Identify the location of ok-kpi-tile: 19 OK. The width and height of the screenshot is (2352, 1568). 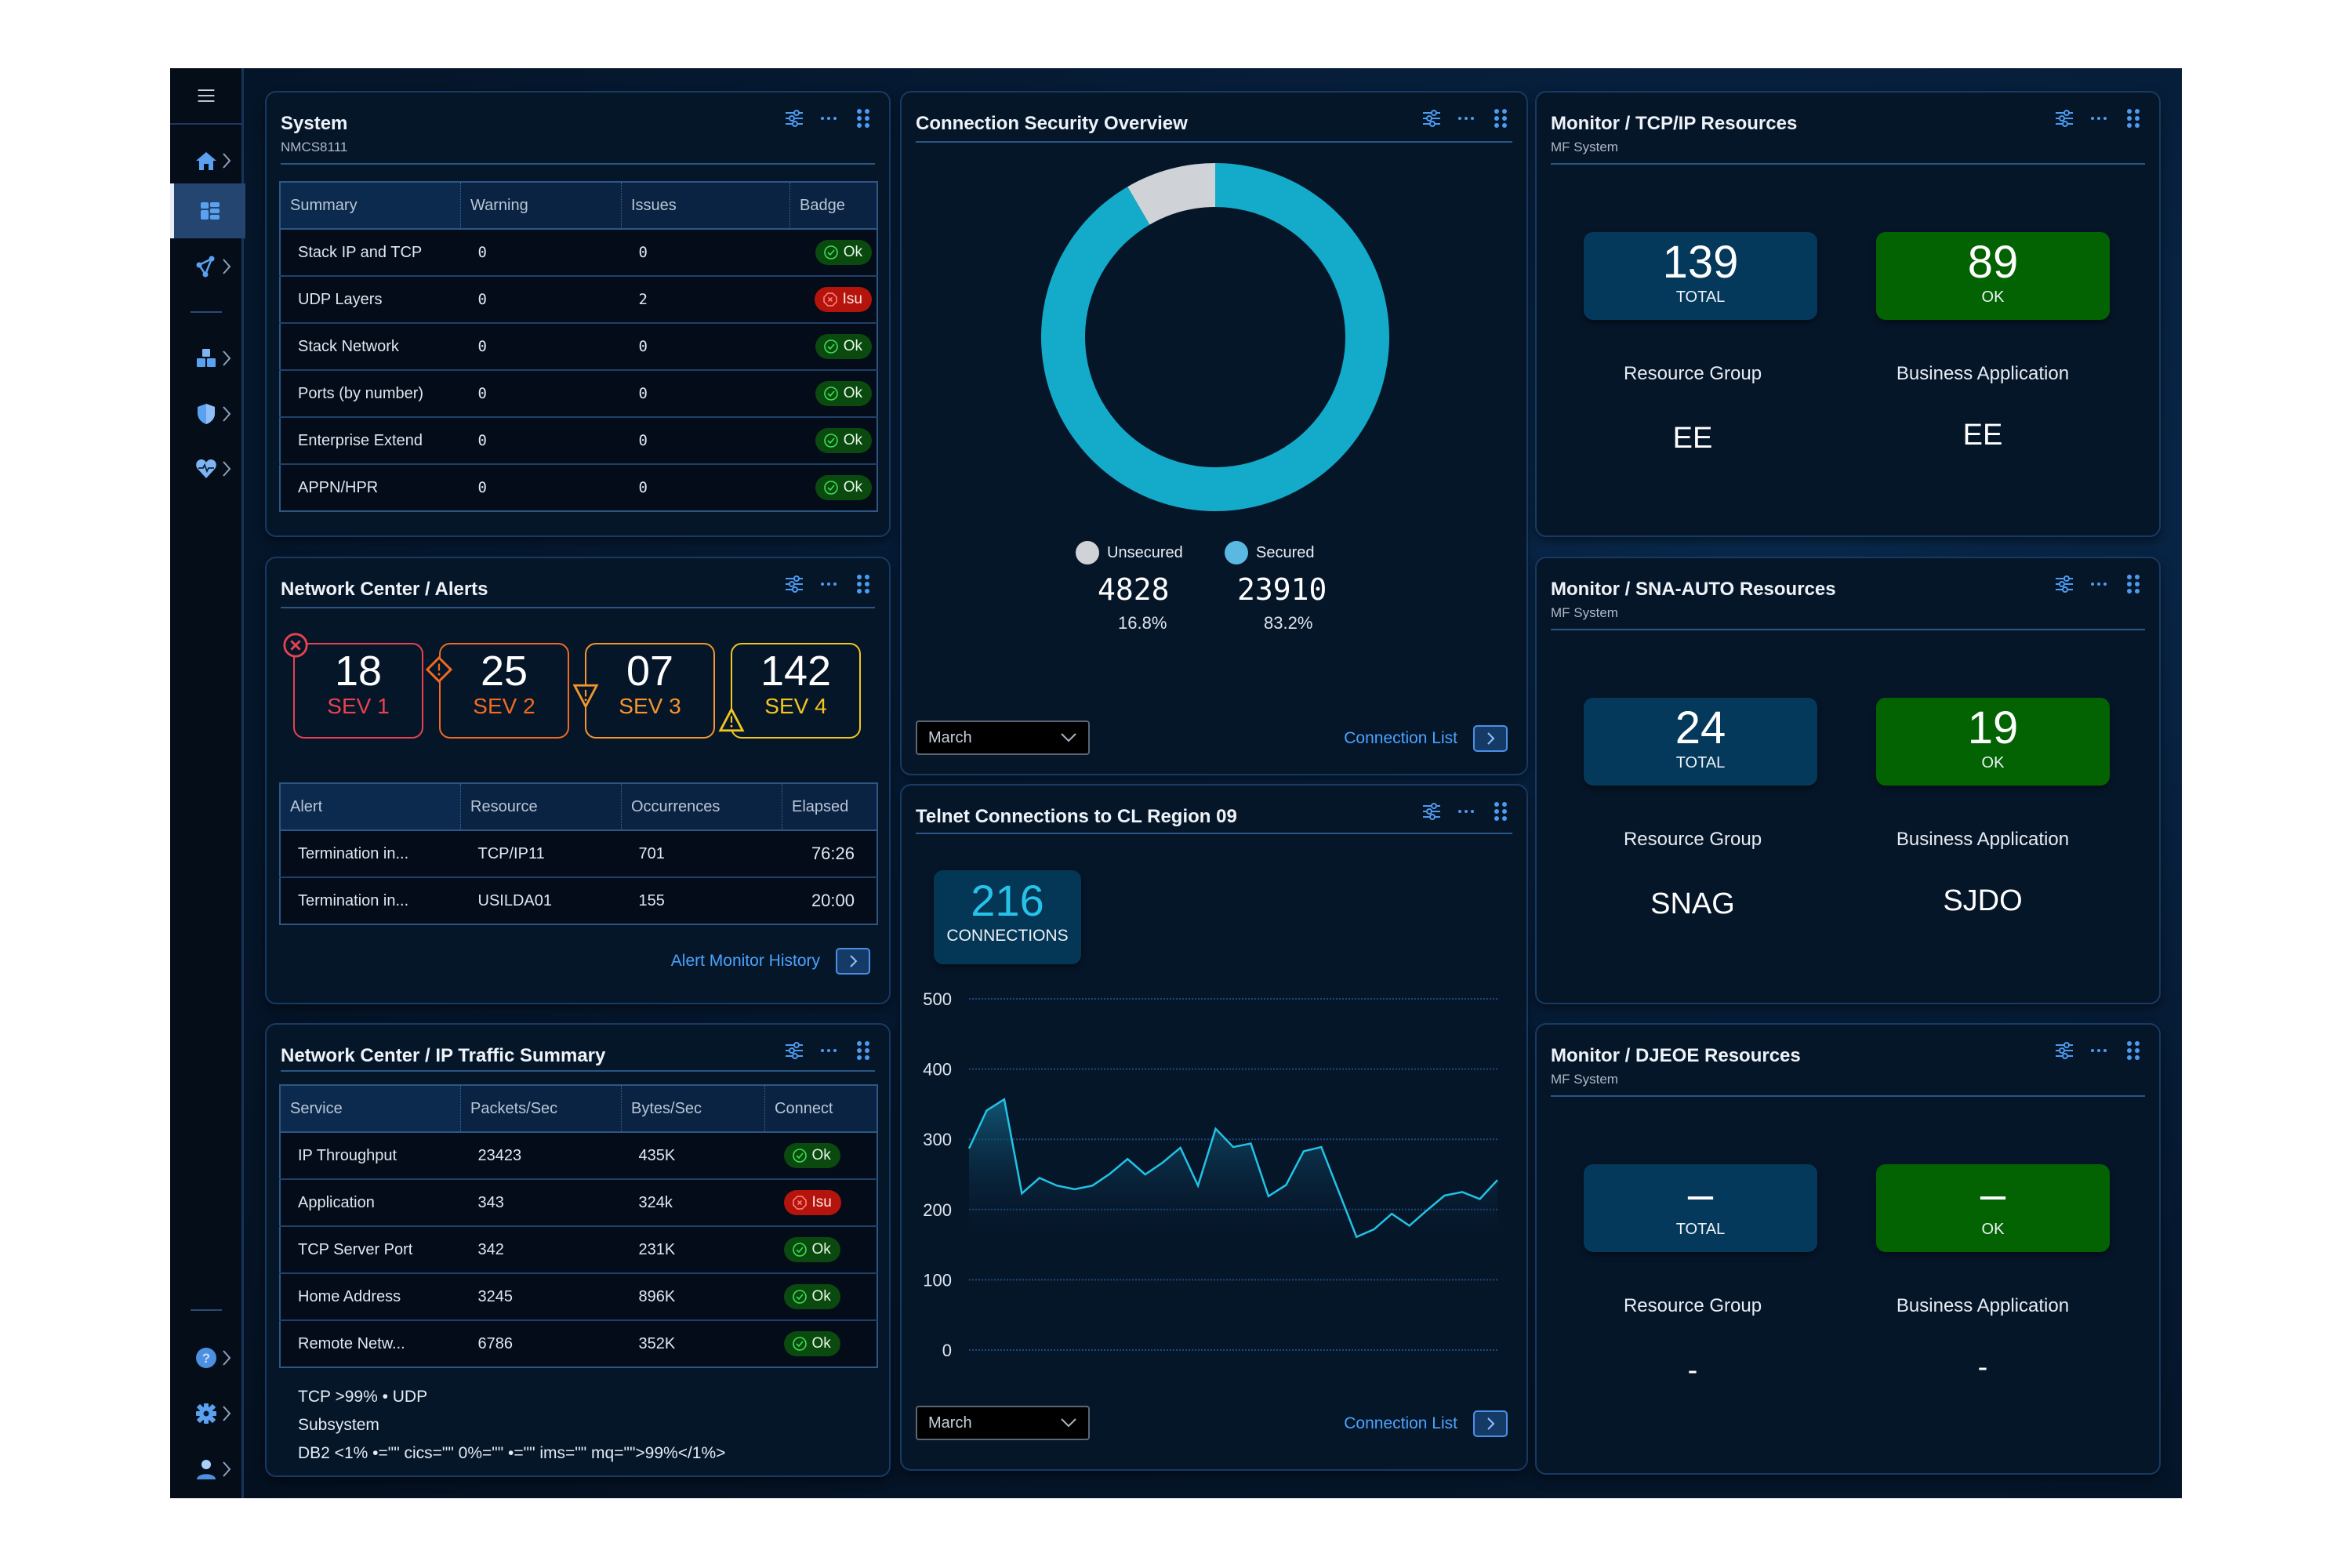
(1993, 742).